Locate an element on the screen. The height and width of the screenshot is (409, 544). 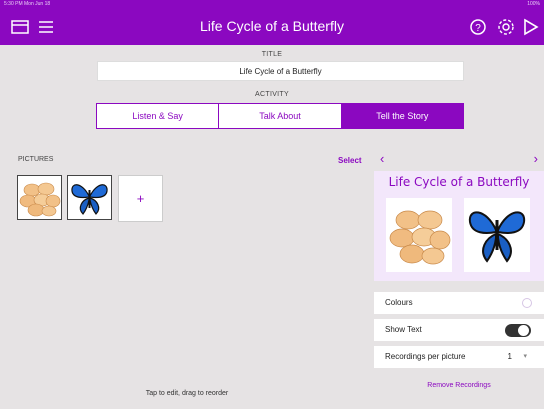
picture-thumb-butterfly is located at coordinates (89, 197).